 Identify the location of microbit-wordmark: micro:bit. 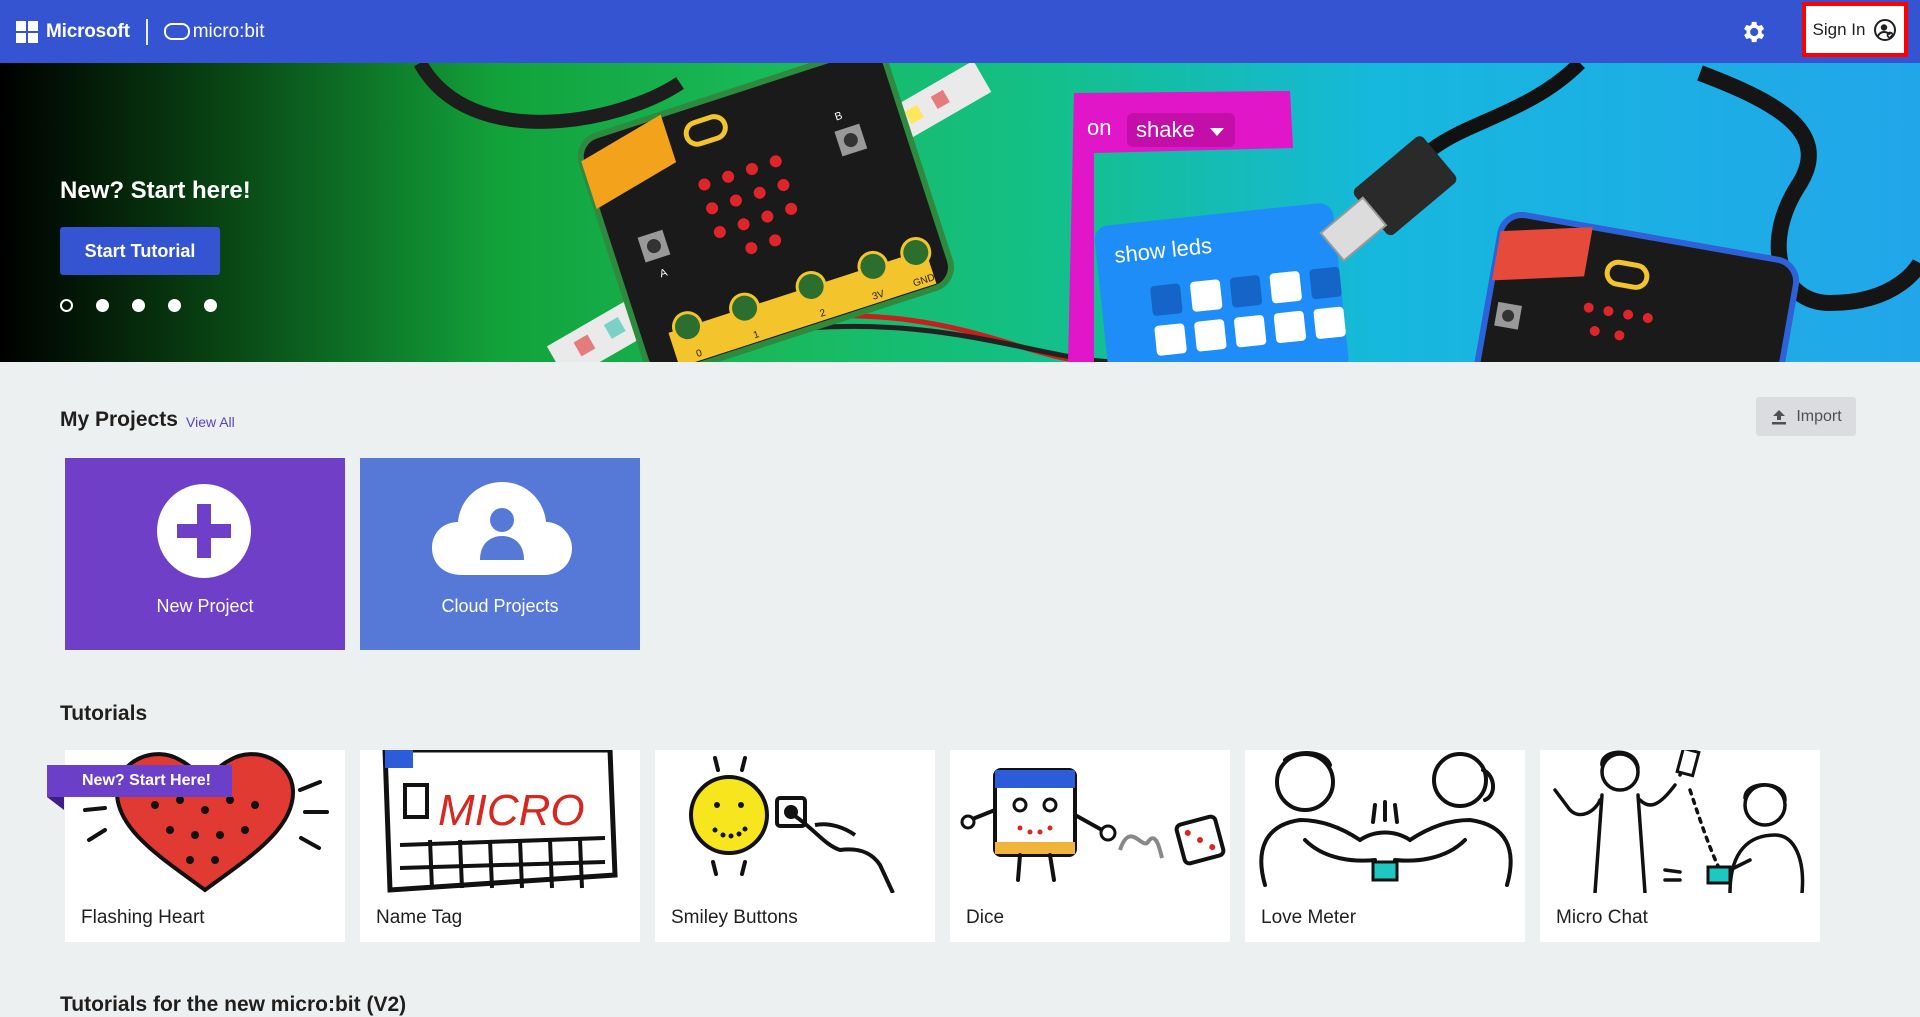
(228, 31).